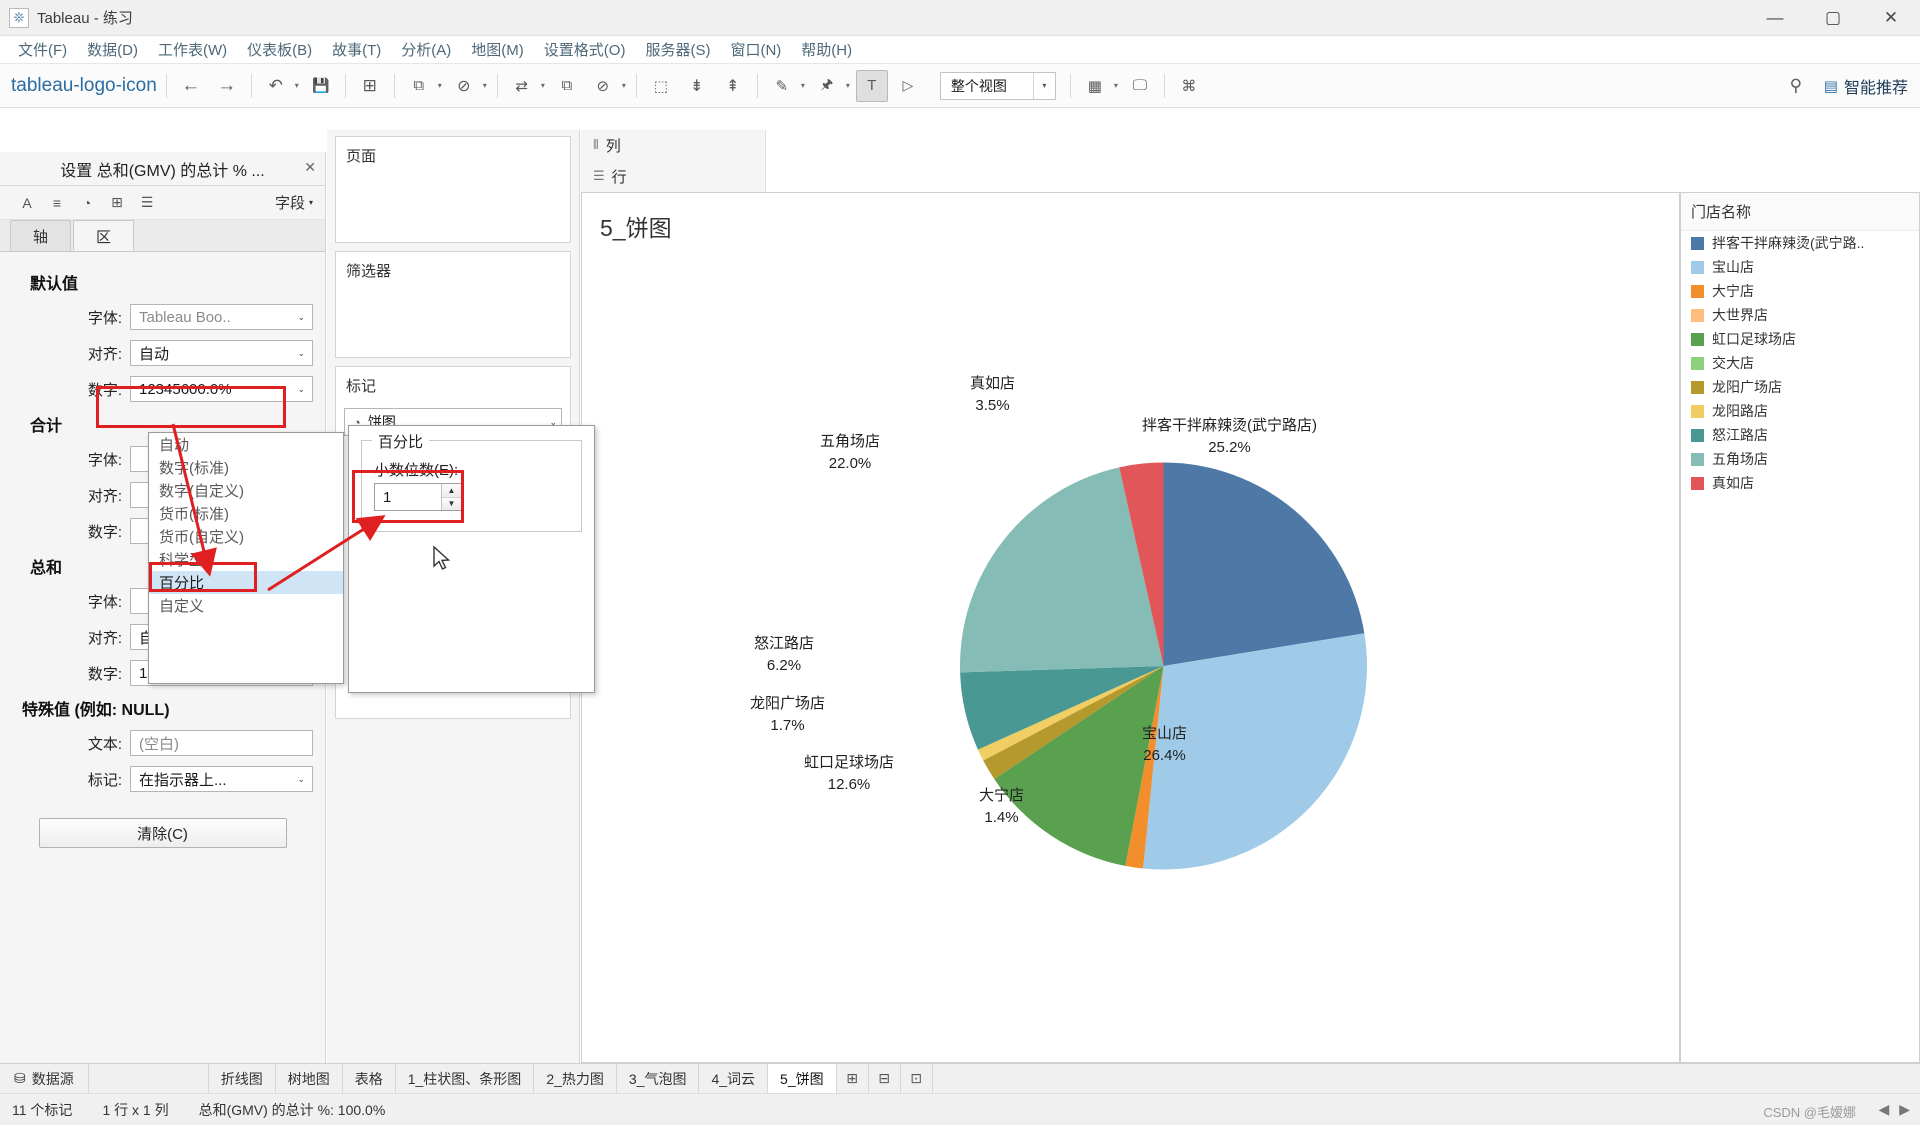 This screenshot has width=1920, height=1125. I want to click on legend-item-banke: 拌客干拌麻辣烫(武宁路.., so click(1800, 243).